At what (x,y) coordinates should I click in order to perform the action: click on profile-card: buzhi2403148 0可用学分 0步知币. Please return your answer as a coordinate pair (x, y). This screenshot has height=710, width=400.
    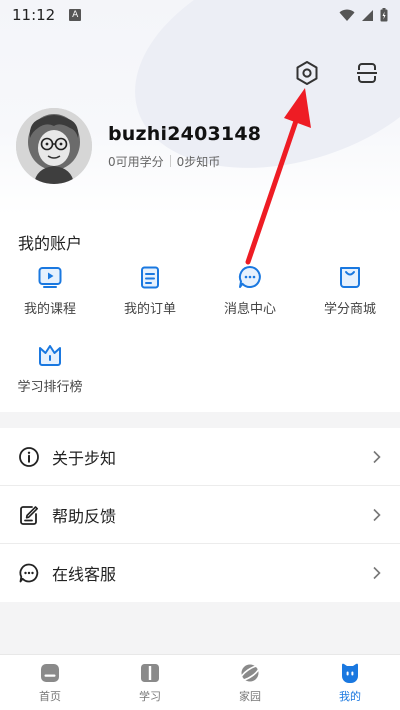
    Looking at the image, I should click on (138, 146).